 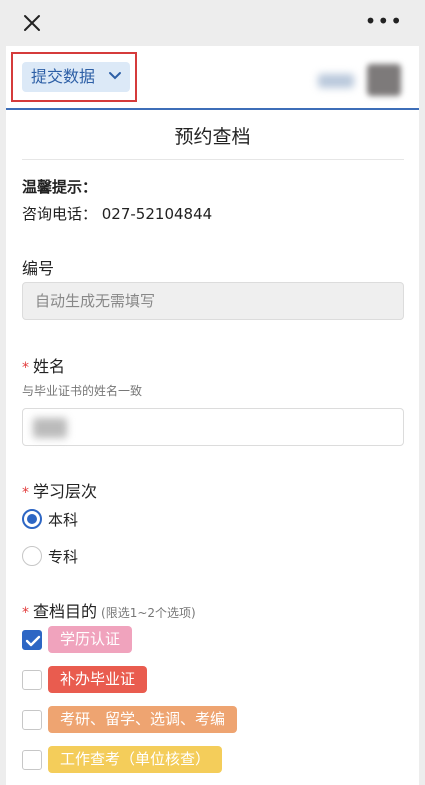 I want to click on blurred-name, so click(x=336, y=81).